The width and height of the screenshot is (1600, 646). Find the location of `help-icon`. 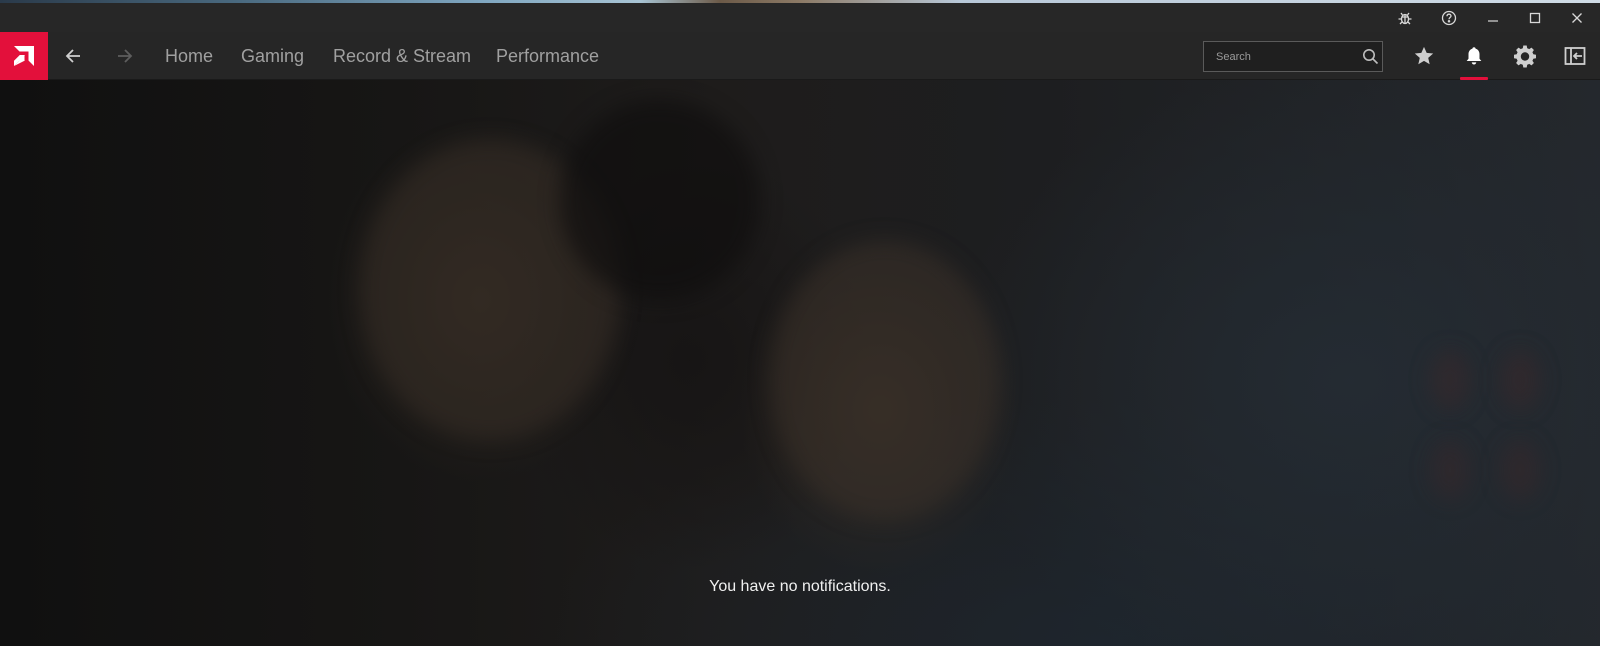

help-icon is located at coordinates (1449, 17).